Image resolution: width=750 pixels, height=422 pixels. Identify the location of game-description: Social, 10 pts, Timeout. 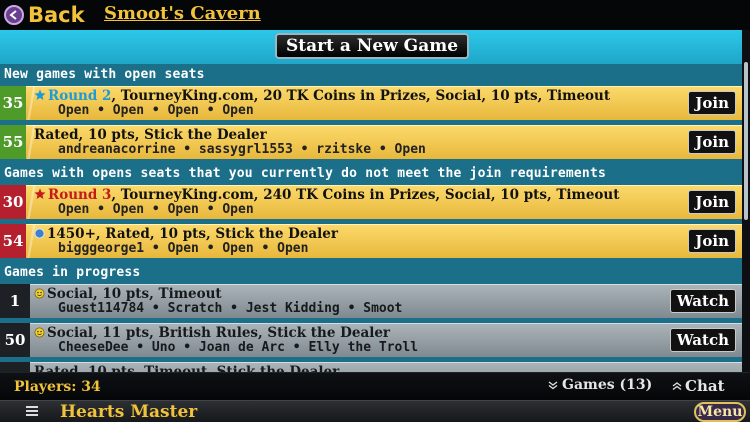
(128, 294).